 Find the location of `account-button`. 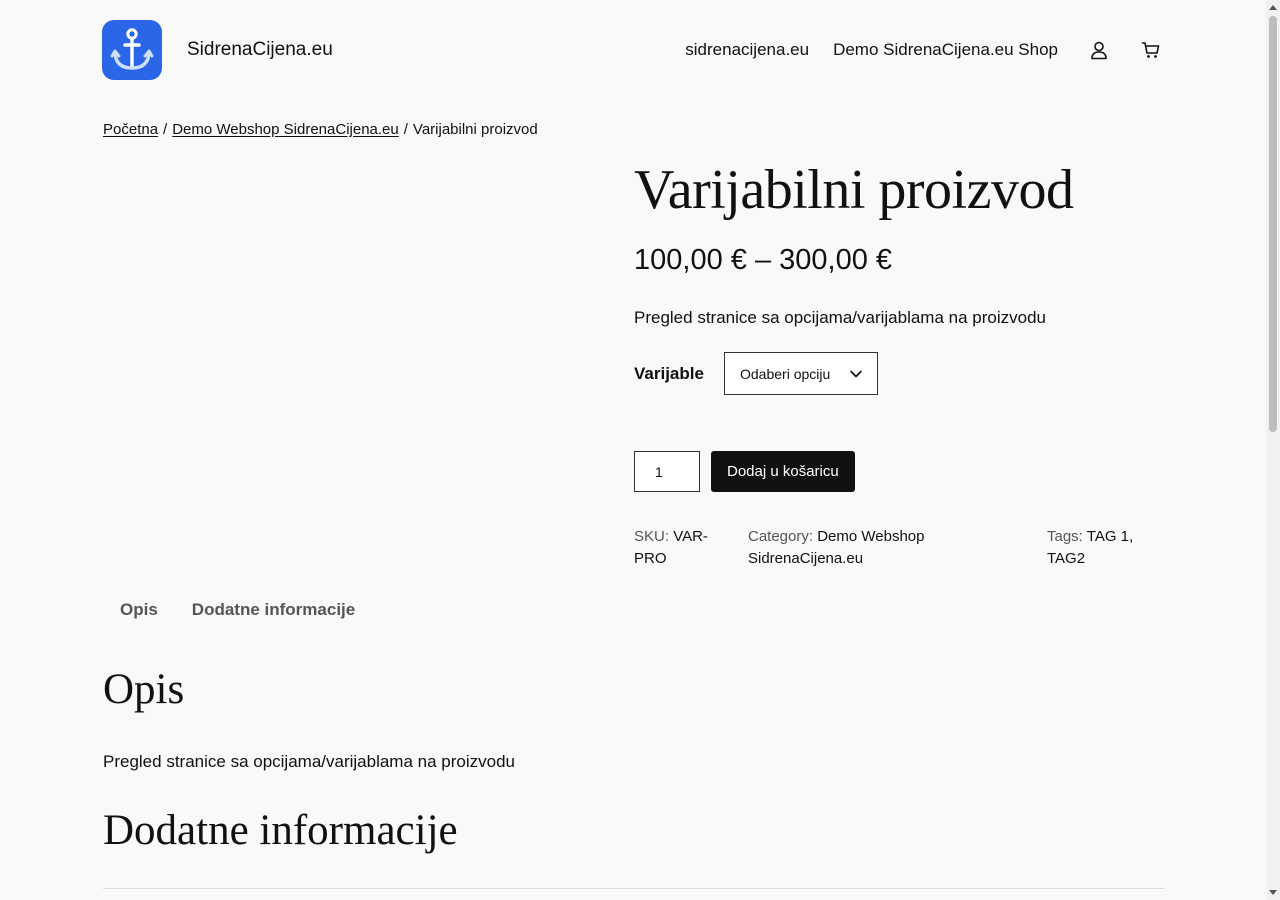

account-button is located at coordinates (1099, 50).